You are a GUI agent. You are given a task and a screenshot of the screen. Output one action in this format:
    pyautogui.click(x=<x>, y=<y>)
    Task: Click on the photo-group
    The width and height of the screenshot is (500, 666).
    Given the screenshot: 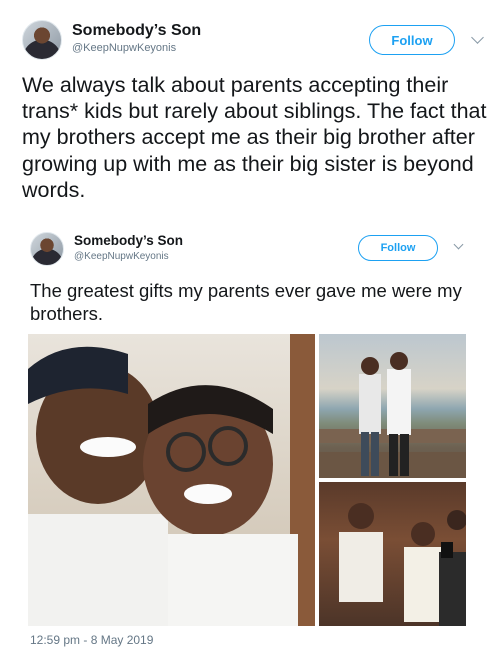 What is the action you would take?
    pyautogui.click(x=392, y=554)
    